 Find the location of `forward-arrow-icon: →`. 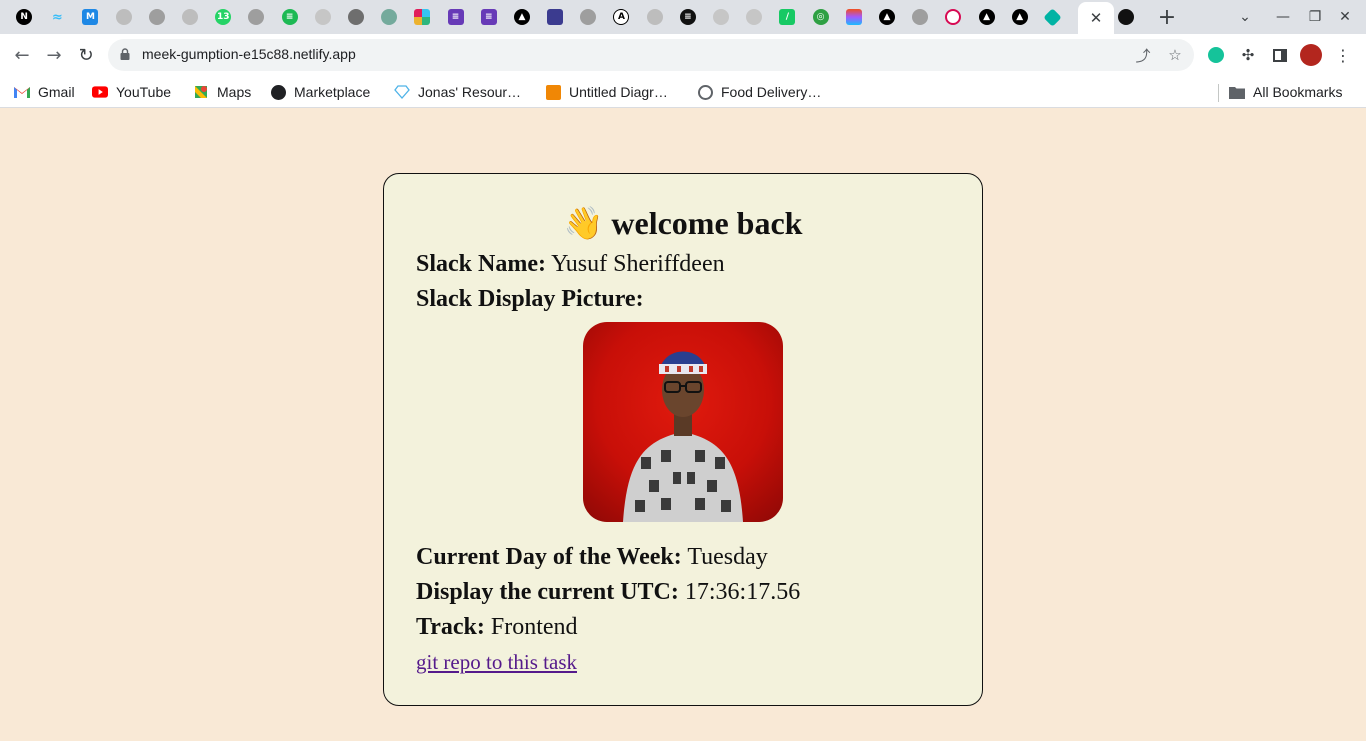

forward-arrow-icon: → is located at coordinates (54, 55).